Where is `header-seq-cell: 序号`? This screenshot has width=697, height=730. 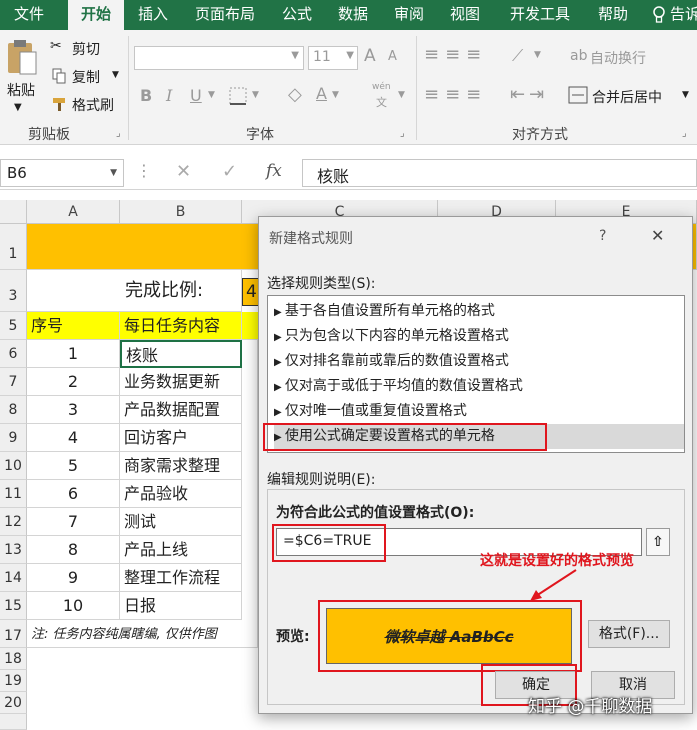
header-seq-cell: 序号 is located at coordinates (73, 326).